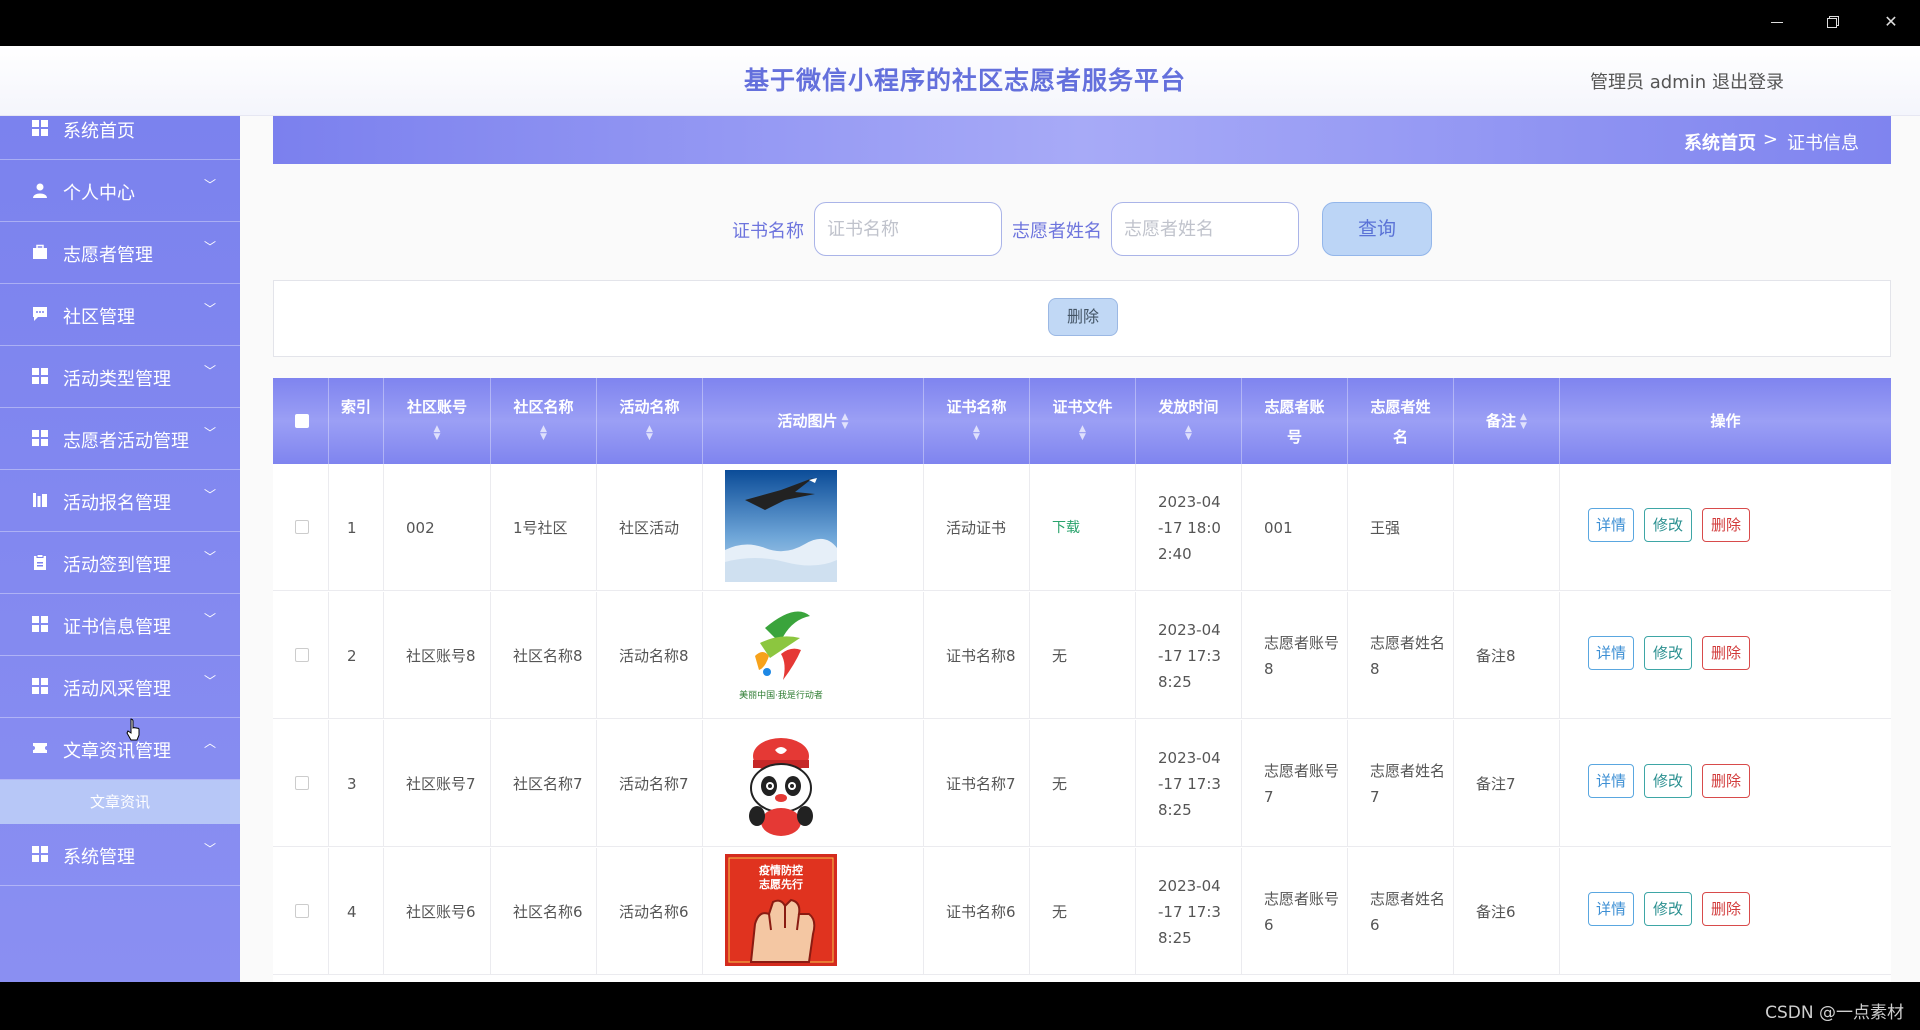  I want to click on cell-text: 志愿者账号8, so click(1302, 655).